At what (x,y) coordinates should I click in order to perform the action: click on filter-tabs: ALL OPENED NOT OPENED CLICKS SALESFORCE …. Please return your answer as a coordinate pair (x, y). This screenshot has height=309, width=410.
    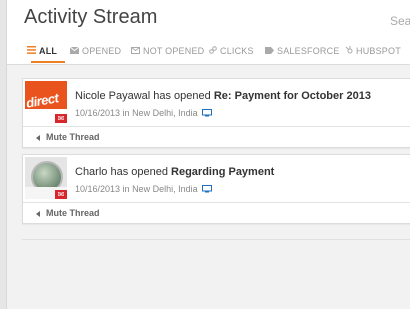
    Looking at the image, I should click on (208, 51).